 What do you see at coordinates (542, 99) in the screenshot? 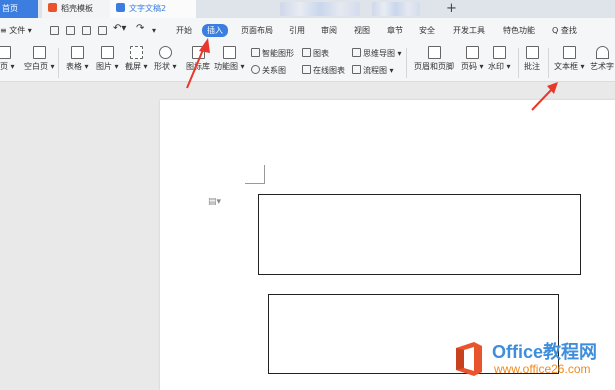
I see `arrow-to-text-box` at bounding box center [542, 99].